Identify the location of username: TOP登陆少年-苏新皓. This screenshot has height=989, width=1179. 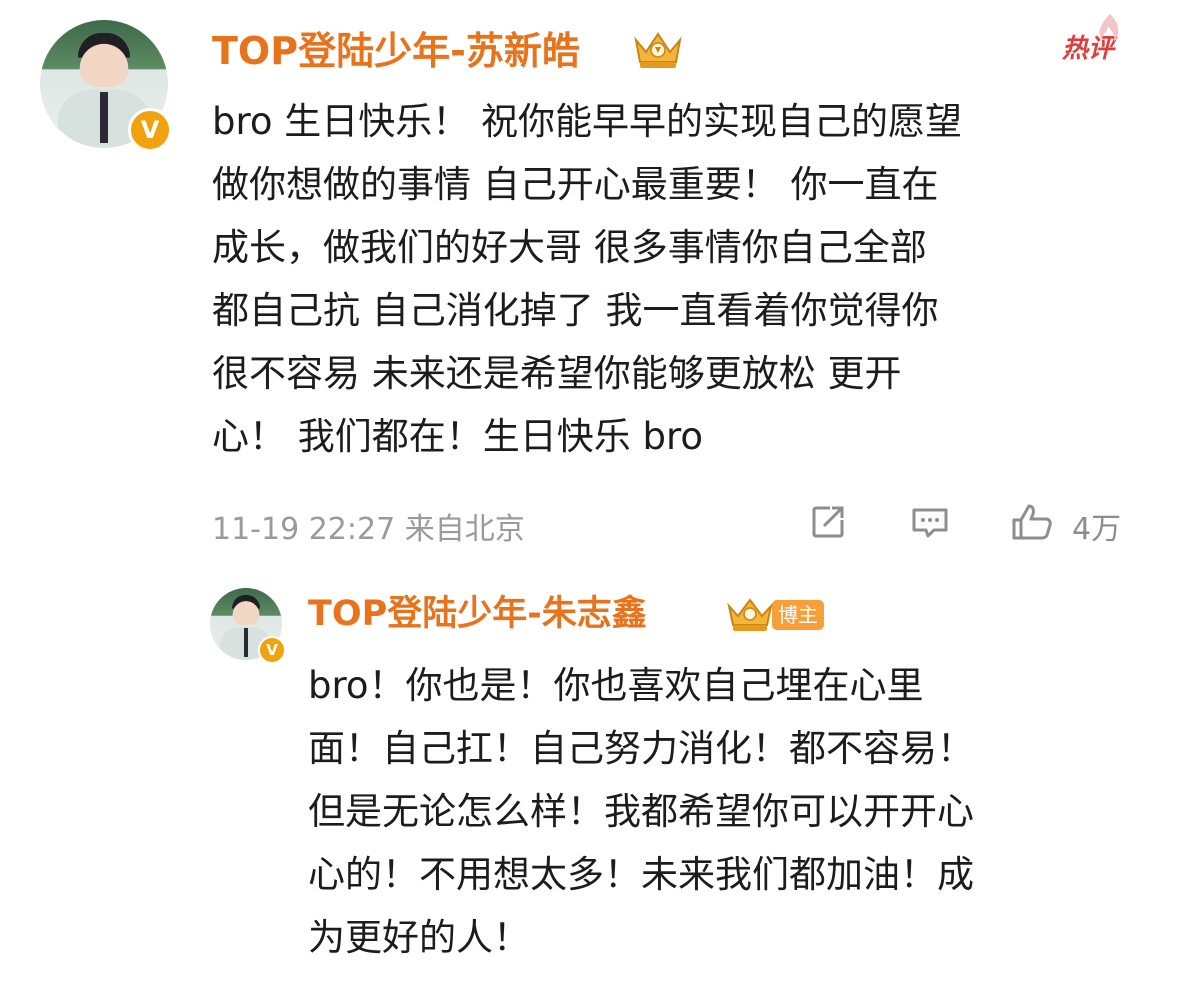
(396, 51).